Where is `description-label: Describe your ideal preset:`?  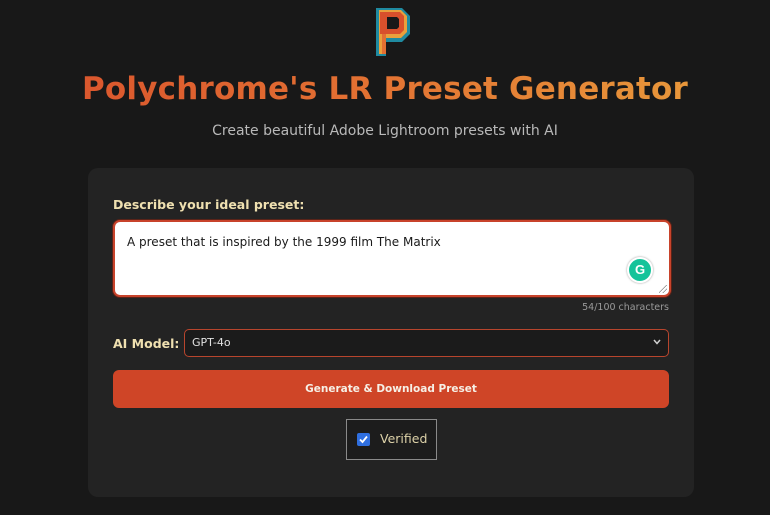 description-label: Describe your ideal preset: is located at coordinates (209, 204).